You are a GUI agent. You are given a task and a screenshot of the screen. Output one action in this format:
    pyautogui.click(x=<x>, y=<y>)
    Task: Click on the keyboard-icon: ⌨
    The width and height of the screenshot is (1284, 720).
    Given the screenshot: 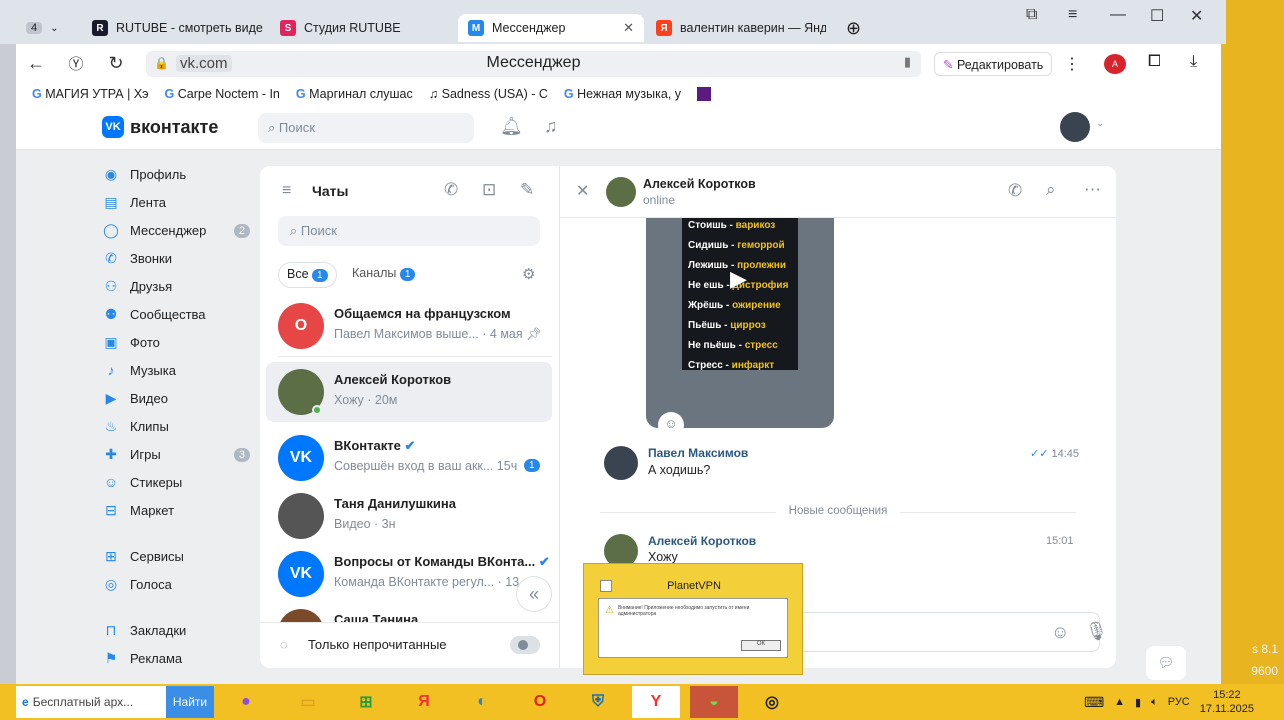 What is the action you would take?
    pyautogui.click(x=1094, y=702)
    